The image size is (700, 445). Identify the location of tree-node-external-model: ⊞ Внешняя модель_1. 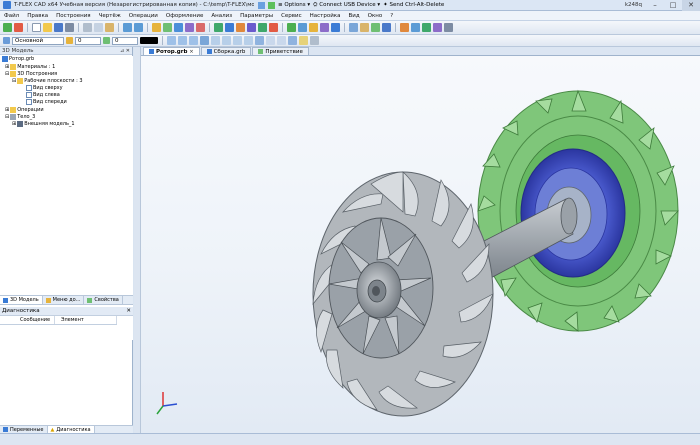
(43, 124).